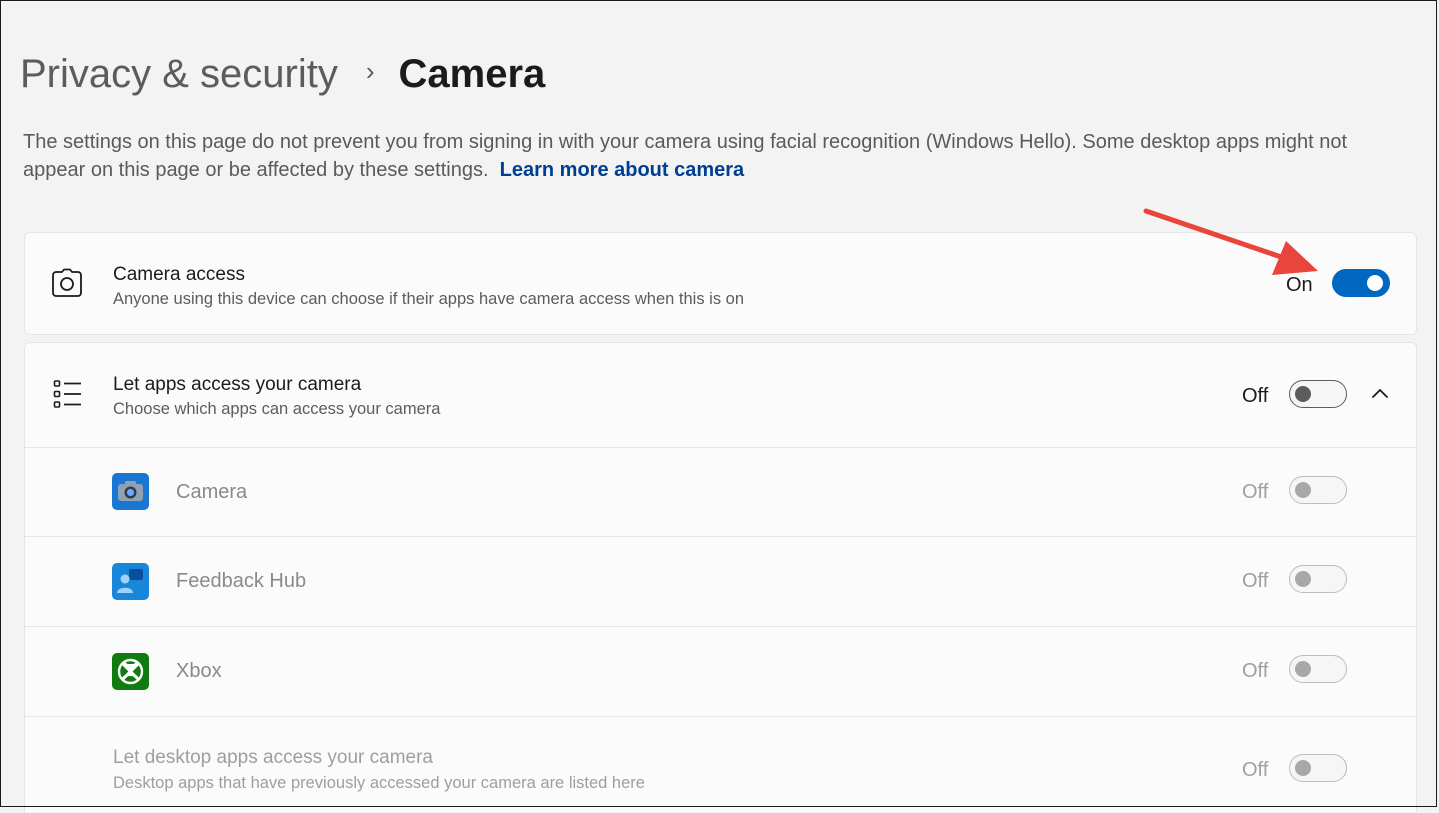 This screenshot has width=1439, height=813. Describe the element at coordinates (1318, 669) in the screenshot. I see `xbox-toggle` at that location.